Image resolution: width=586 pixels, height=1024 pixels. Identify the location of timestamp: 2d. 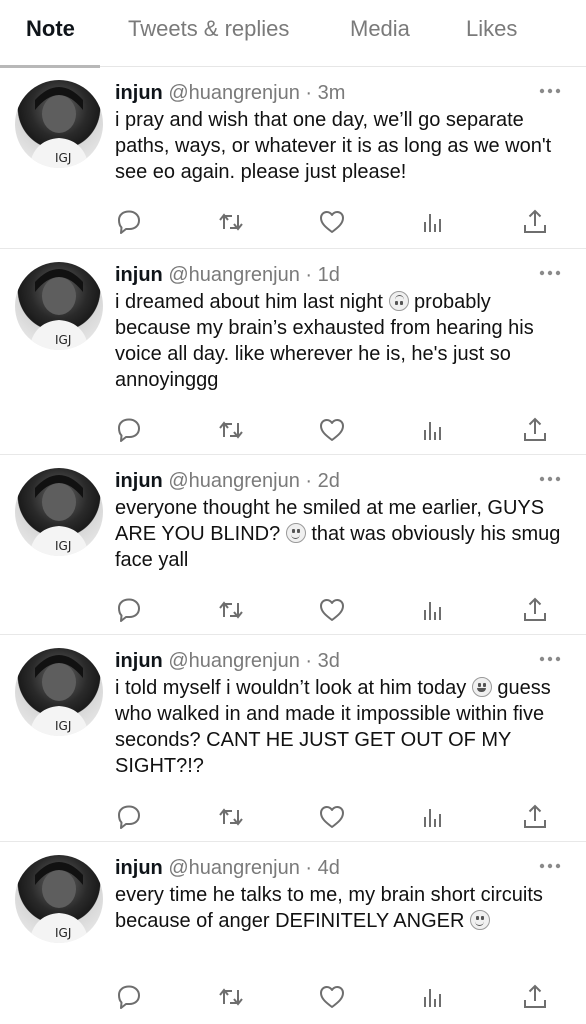
(329, 481).